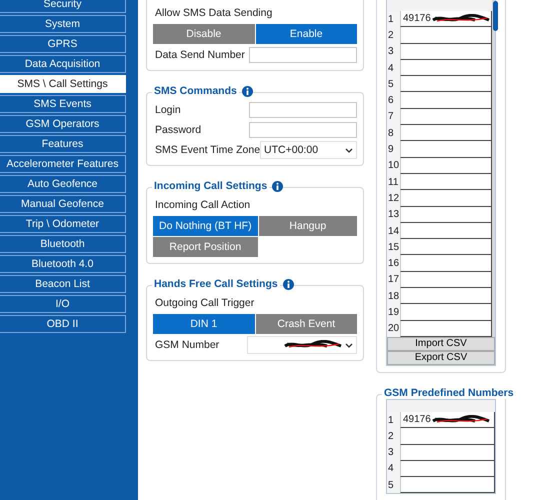 Image resolution: width=554 pixels, height=500 pixels. What do you see at coordinates (203, 324) in the screenshot?
I see `option-button: DIN 1` at bounding box center [203, 324].